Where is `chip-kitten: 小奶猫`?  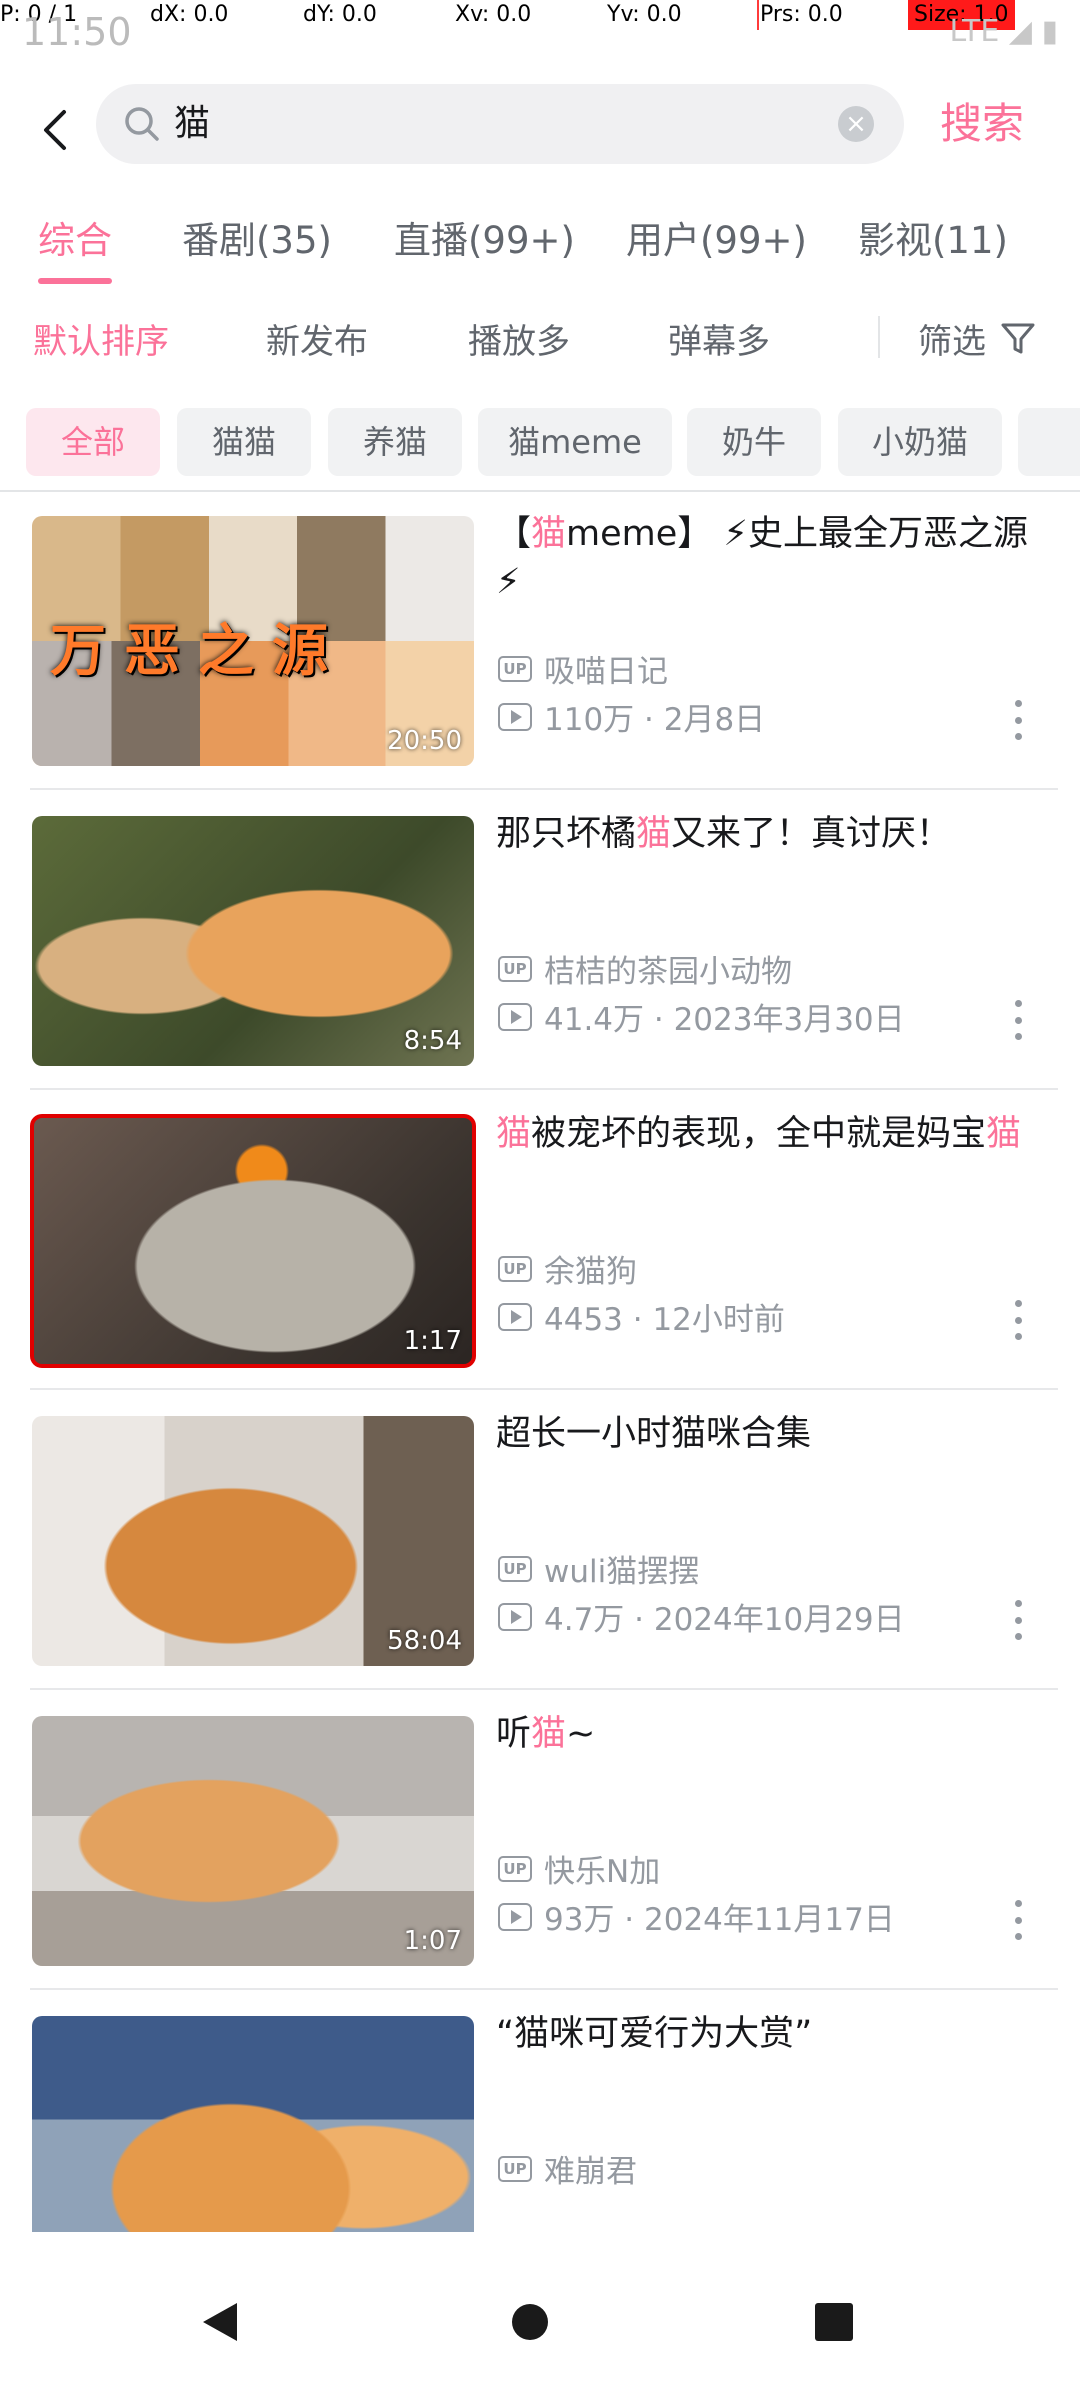 chip-kitten: 小奶猫 is located at coordinates (920, 442).